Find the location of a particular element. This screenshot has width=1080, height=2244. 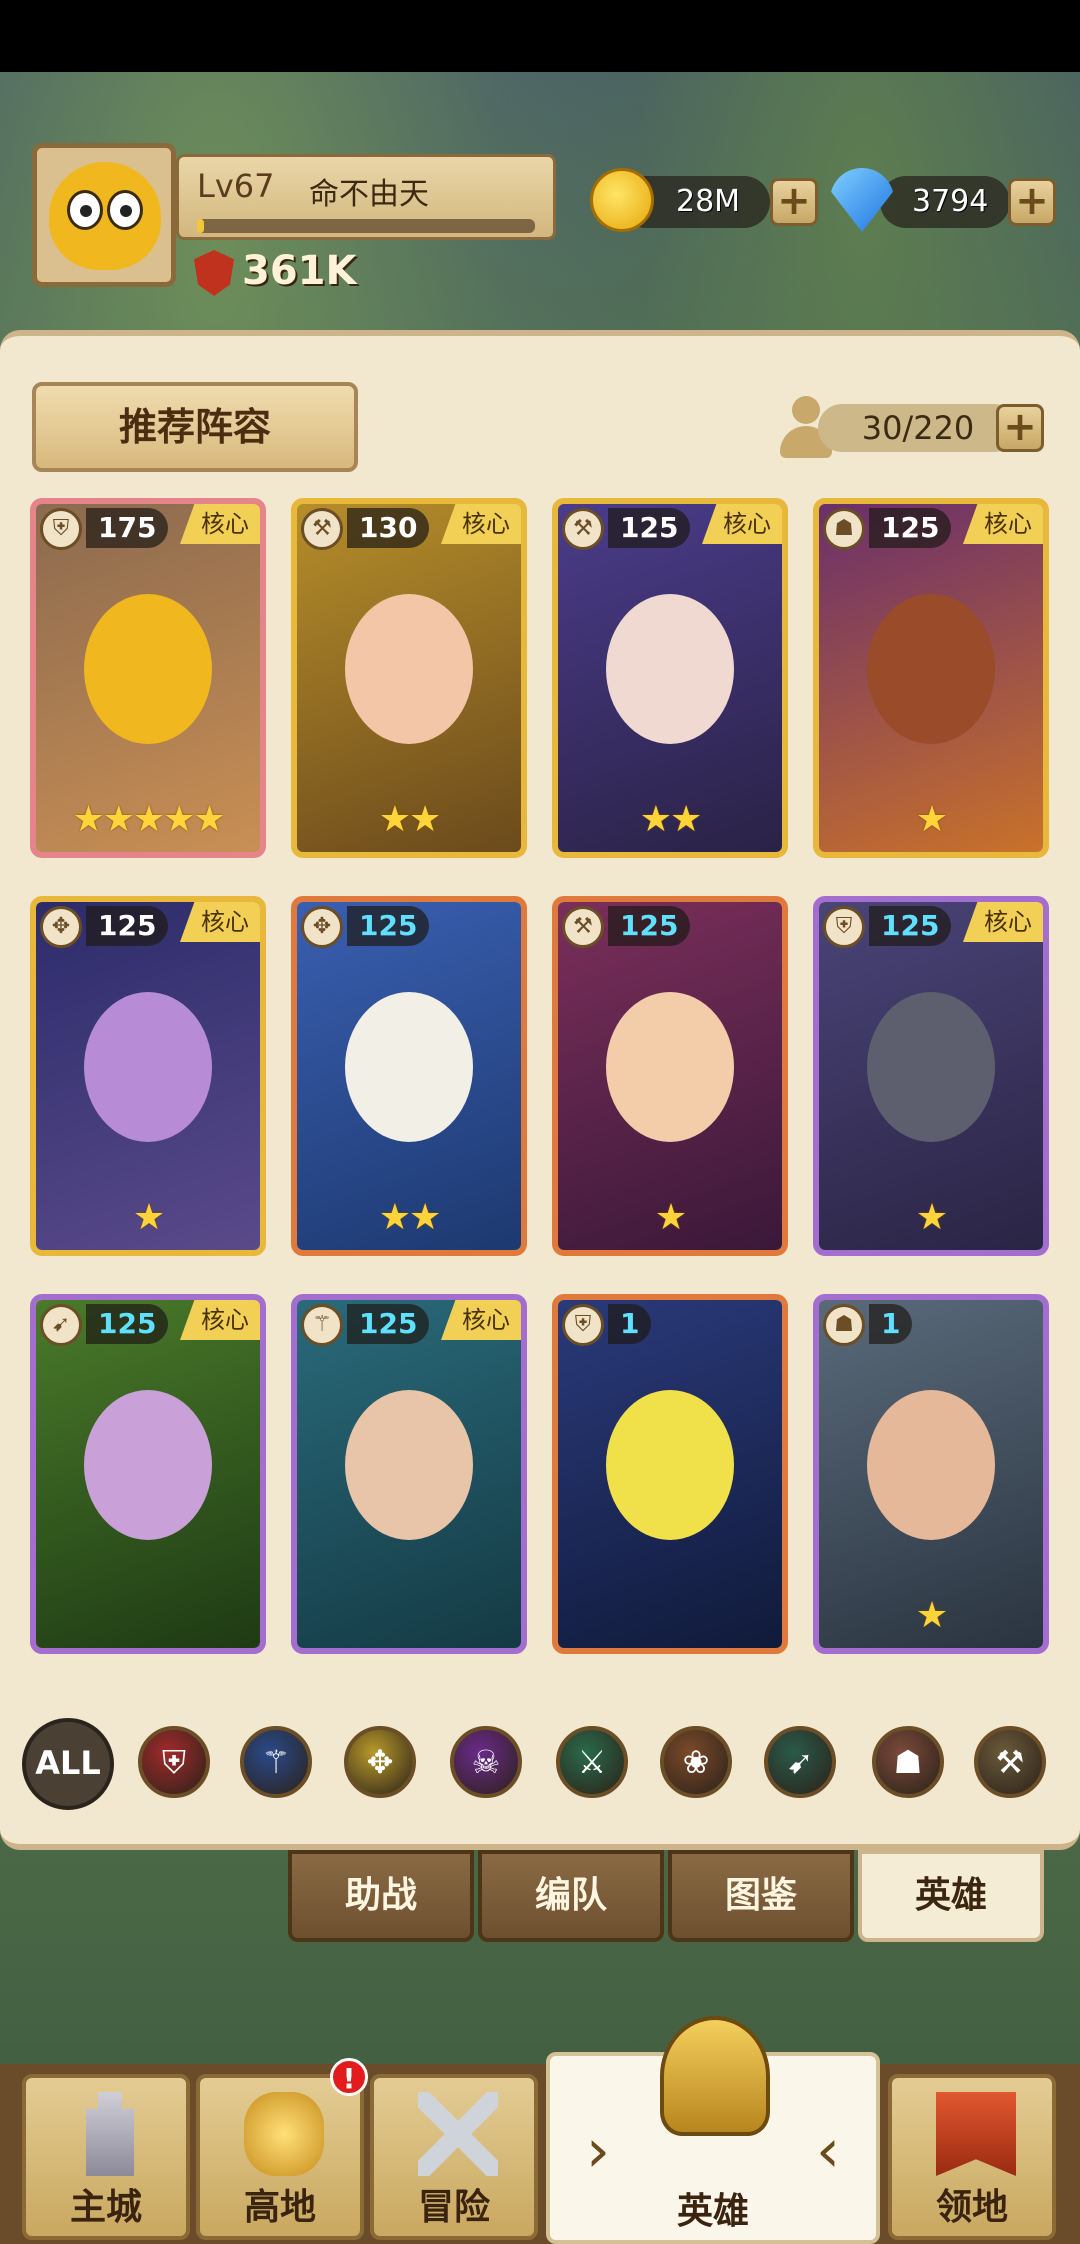

bow-icon: ➹ is located at coordinates (61, 1325).